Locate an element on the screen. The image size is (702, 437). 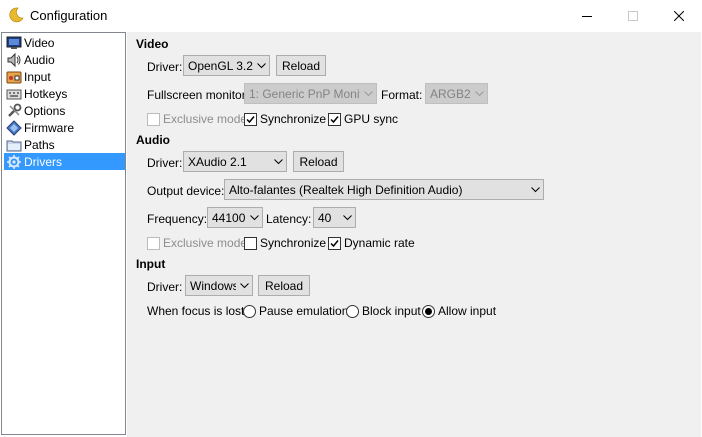
gear-icon is located at coordinates (14, 161).